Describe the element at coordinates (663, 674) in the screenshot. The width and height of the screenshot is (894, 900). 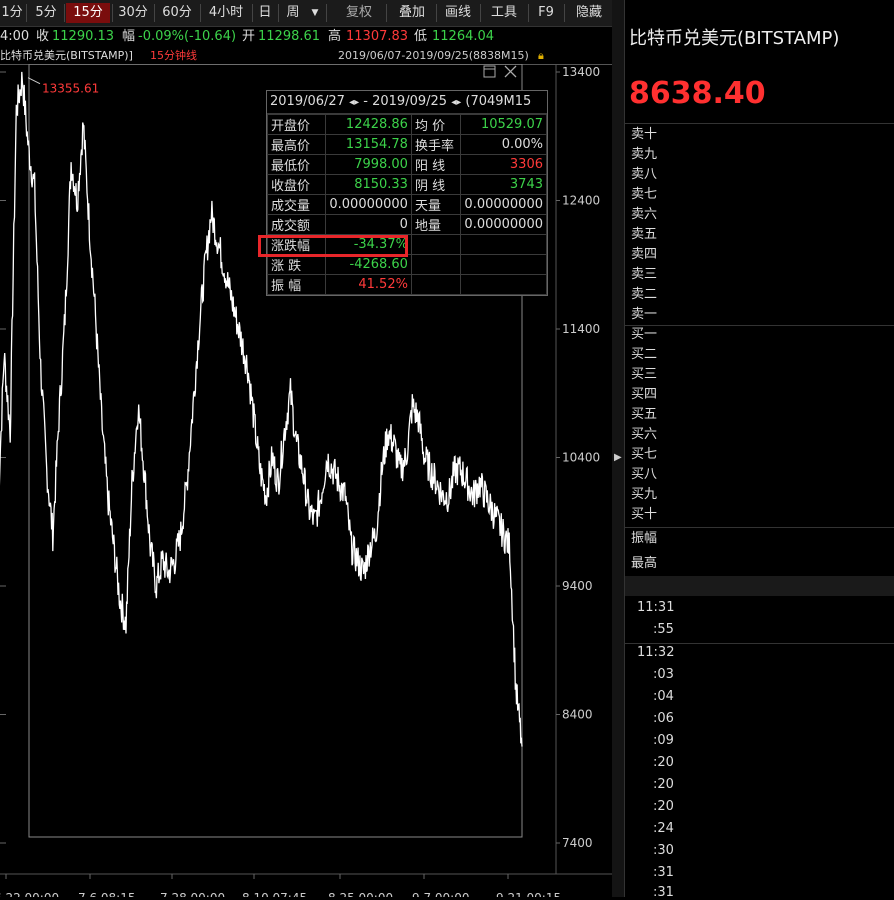
I see `tick-time: :03` at that location.